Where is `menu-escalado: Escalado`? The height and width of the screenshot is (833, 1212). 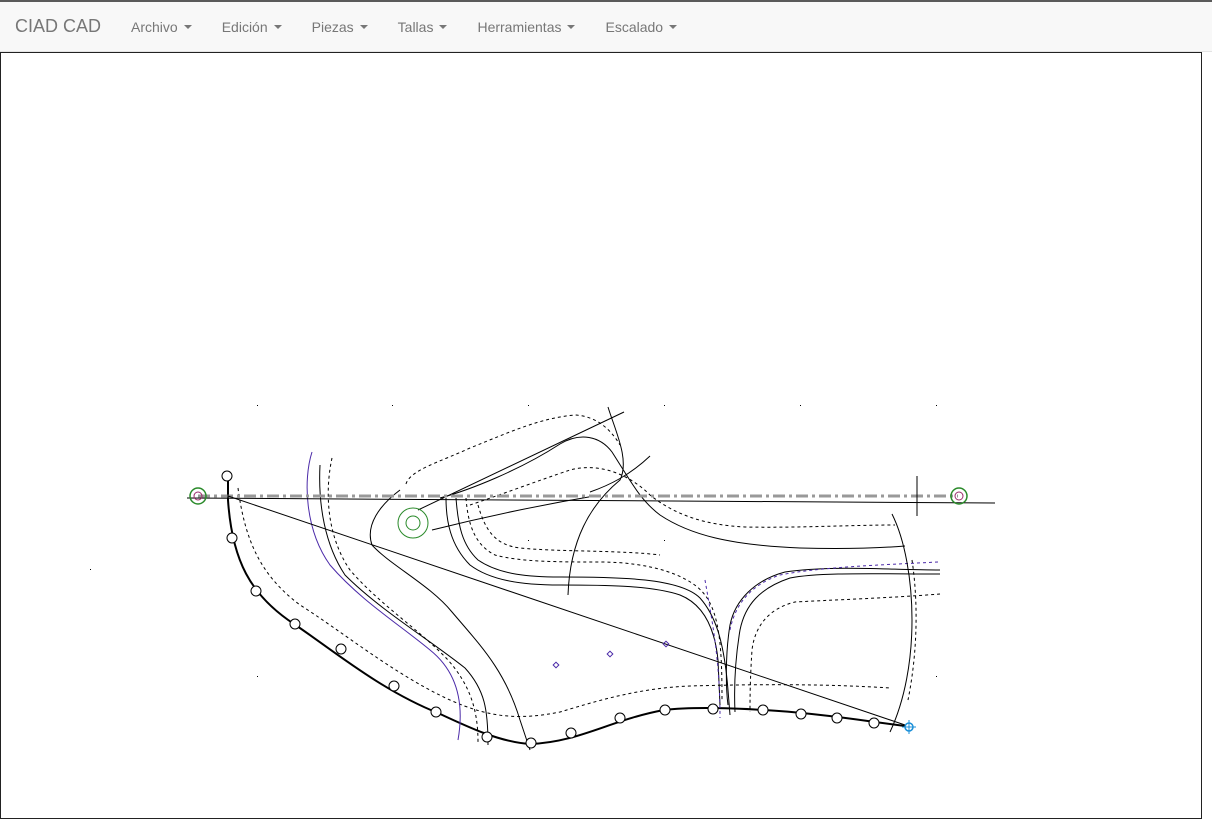
menu-escalado: Escalado is located at coordinates (641, 26).